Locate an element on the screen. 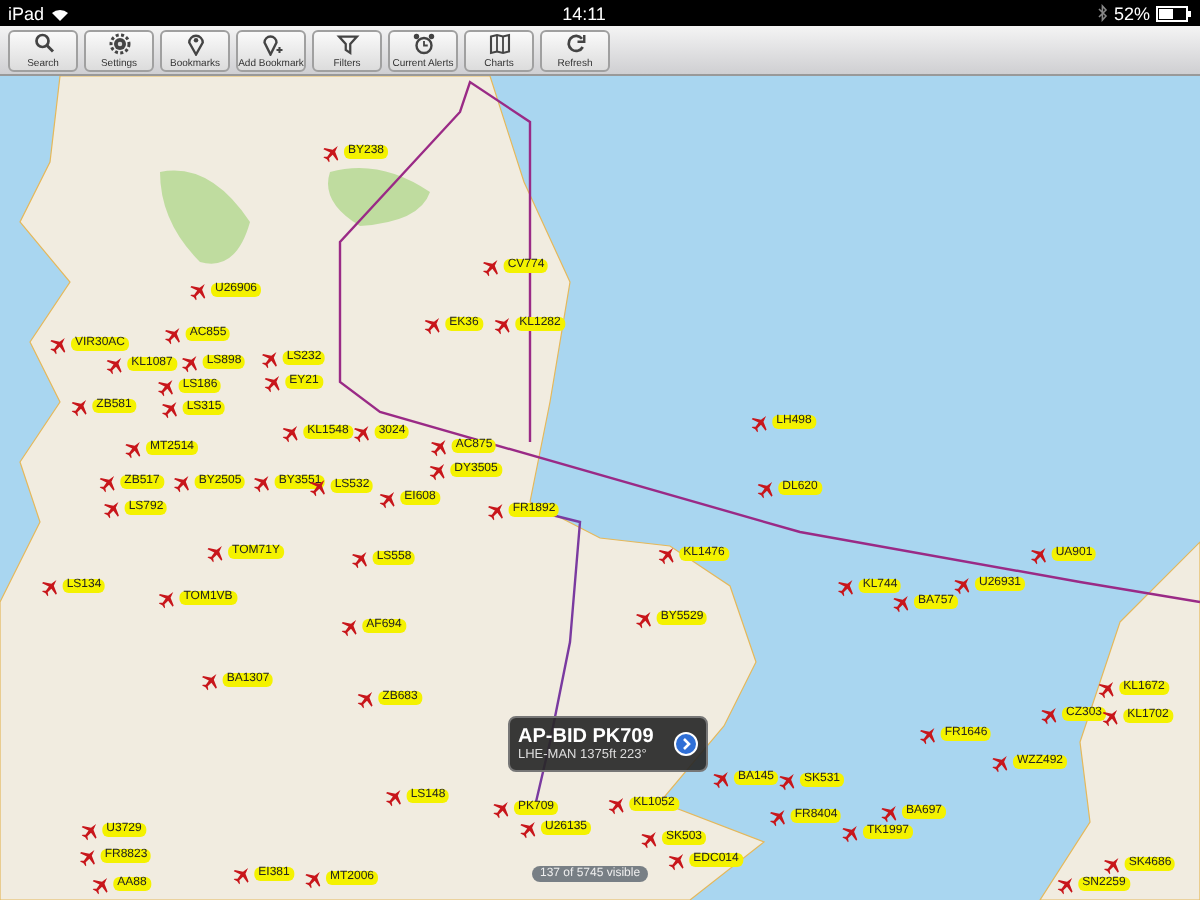 The width and height of the screenshot is (1200, 900). callout-title: AP-BID PK709 is located at coordinates (587, 737).